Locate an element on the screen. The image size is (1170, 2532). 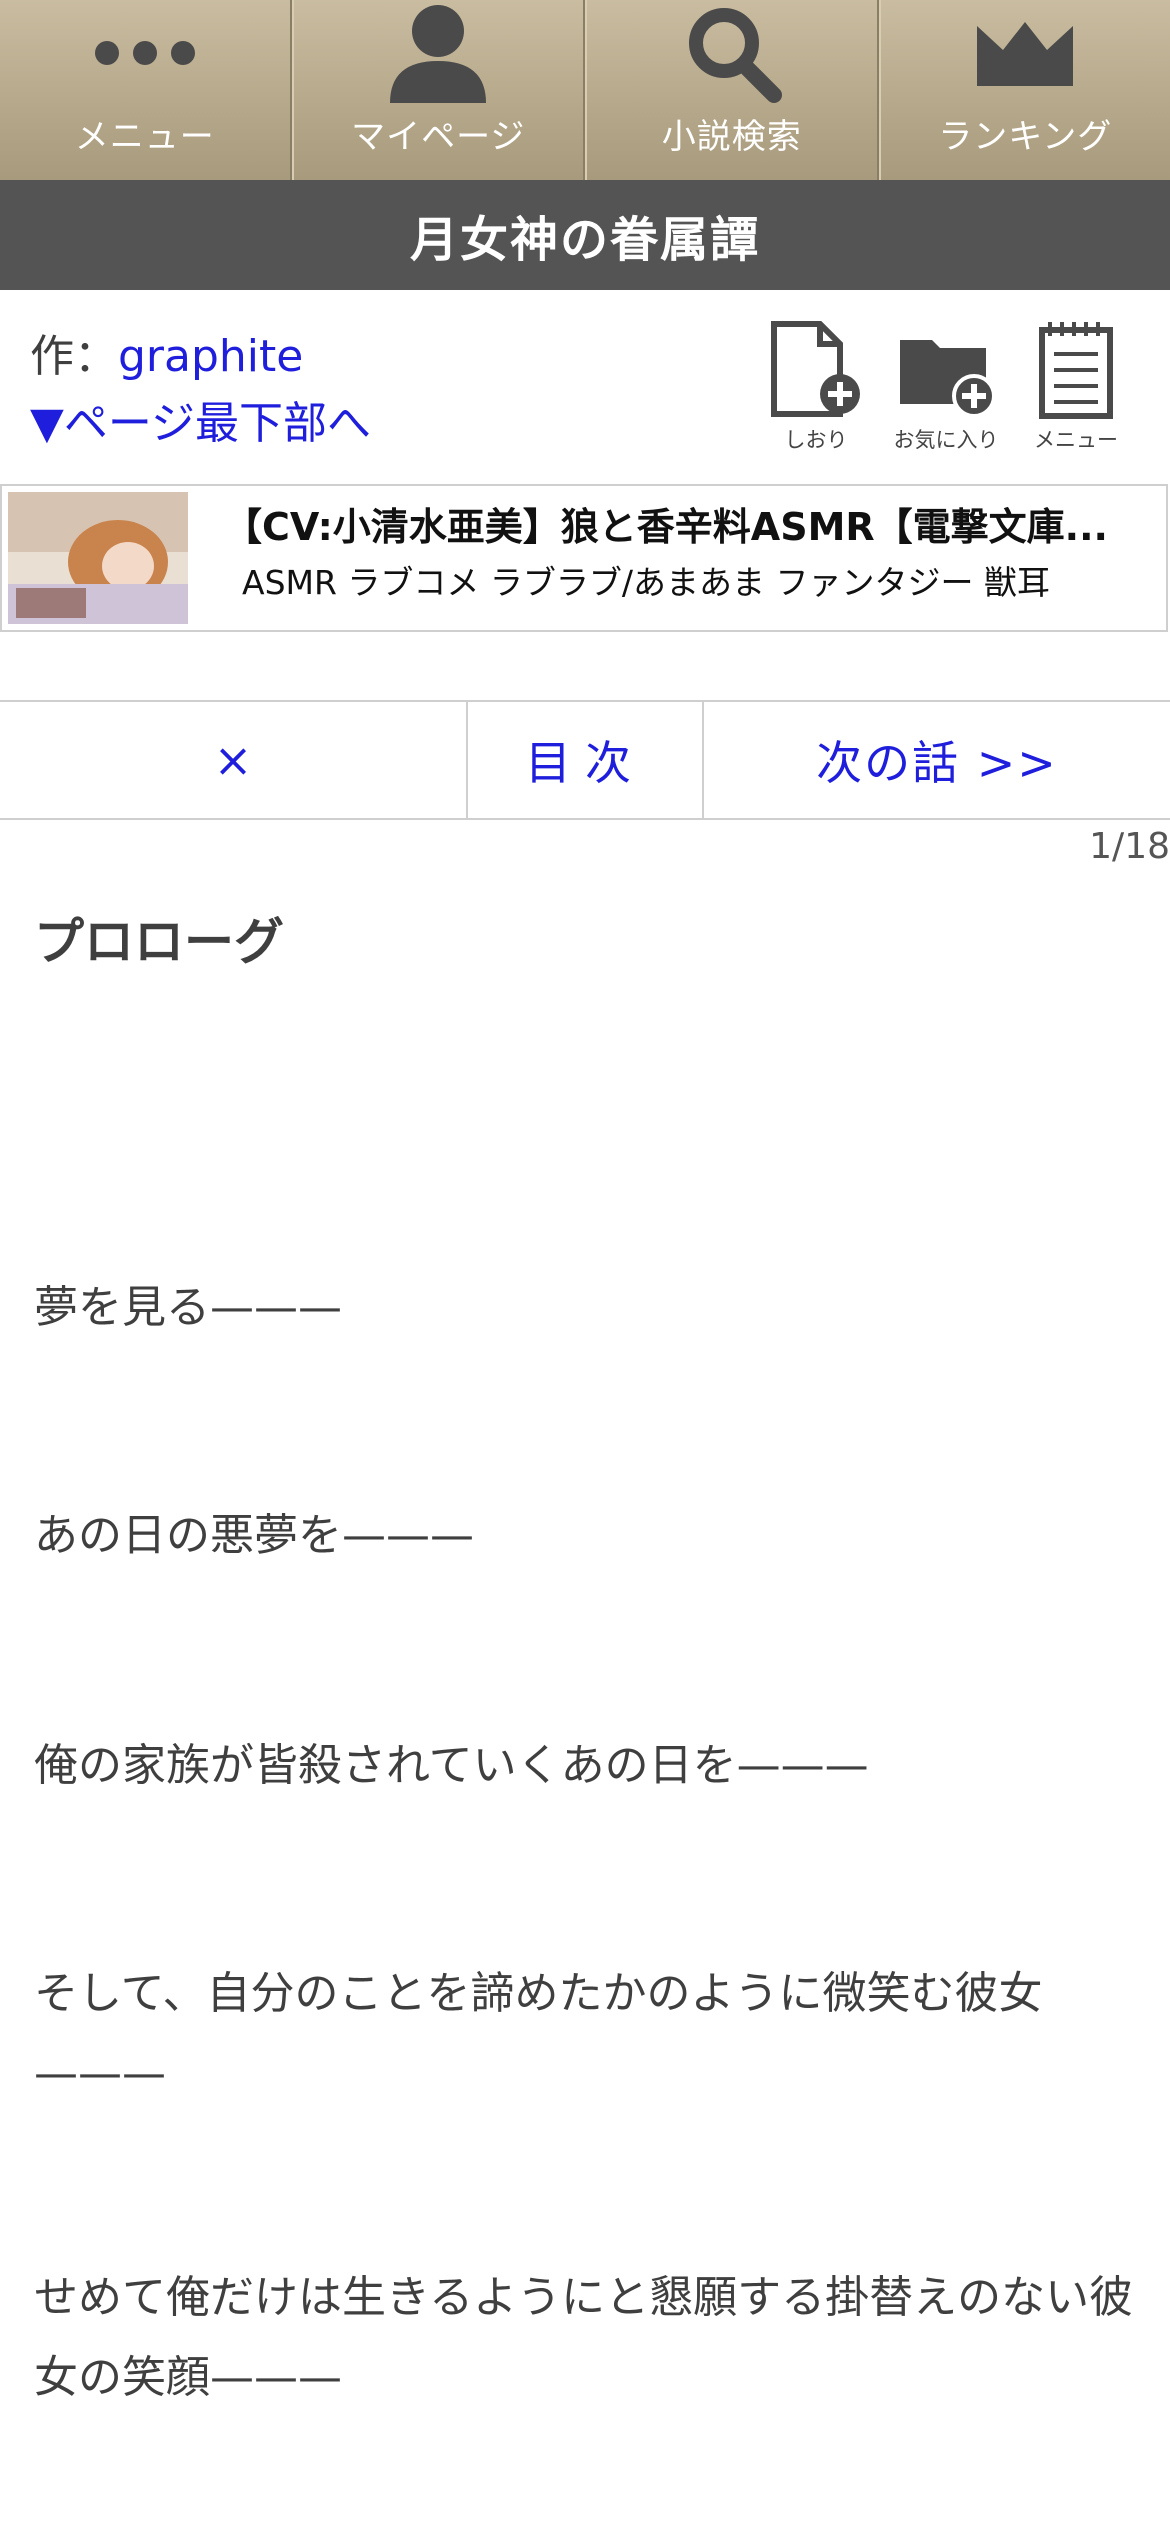
dots-menu-icon is located at coordinates (145, 53).